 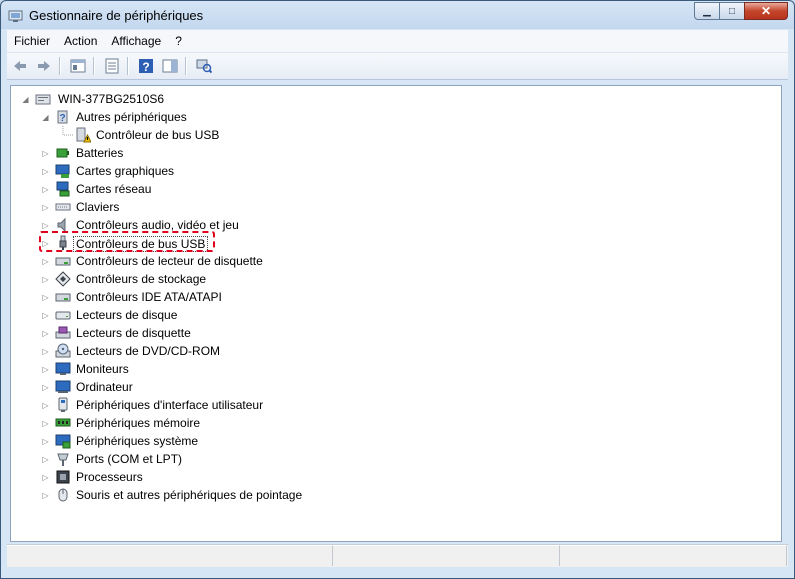 What do you see at coordinates (116, 15) in the screenshot?
I see `window-title: Gestionnaire de périphériques` at bounding box center [116, 15].